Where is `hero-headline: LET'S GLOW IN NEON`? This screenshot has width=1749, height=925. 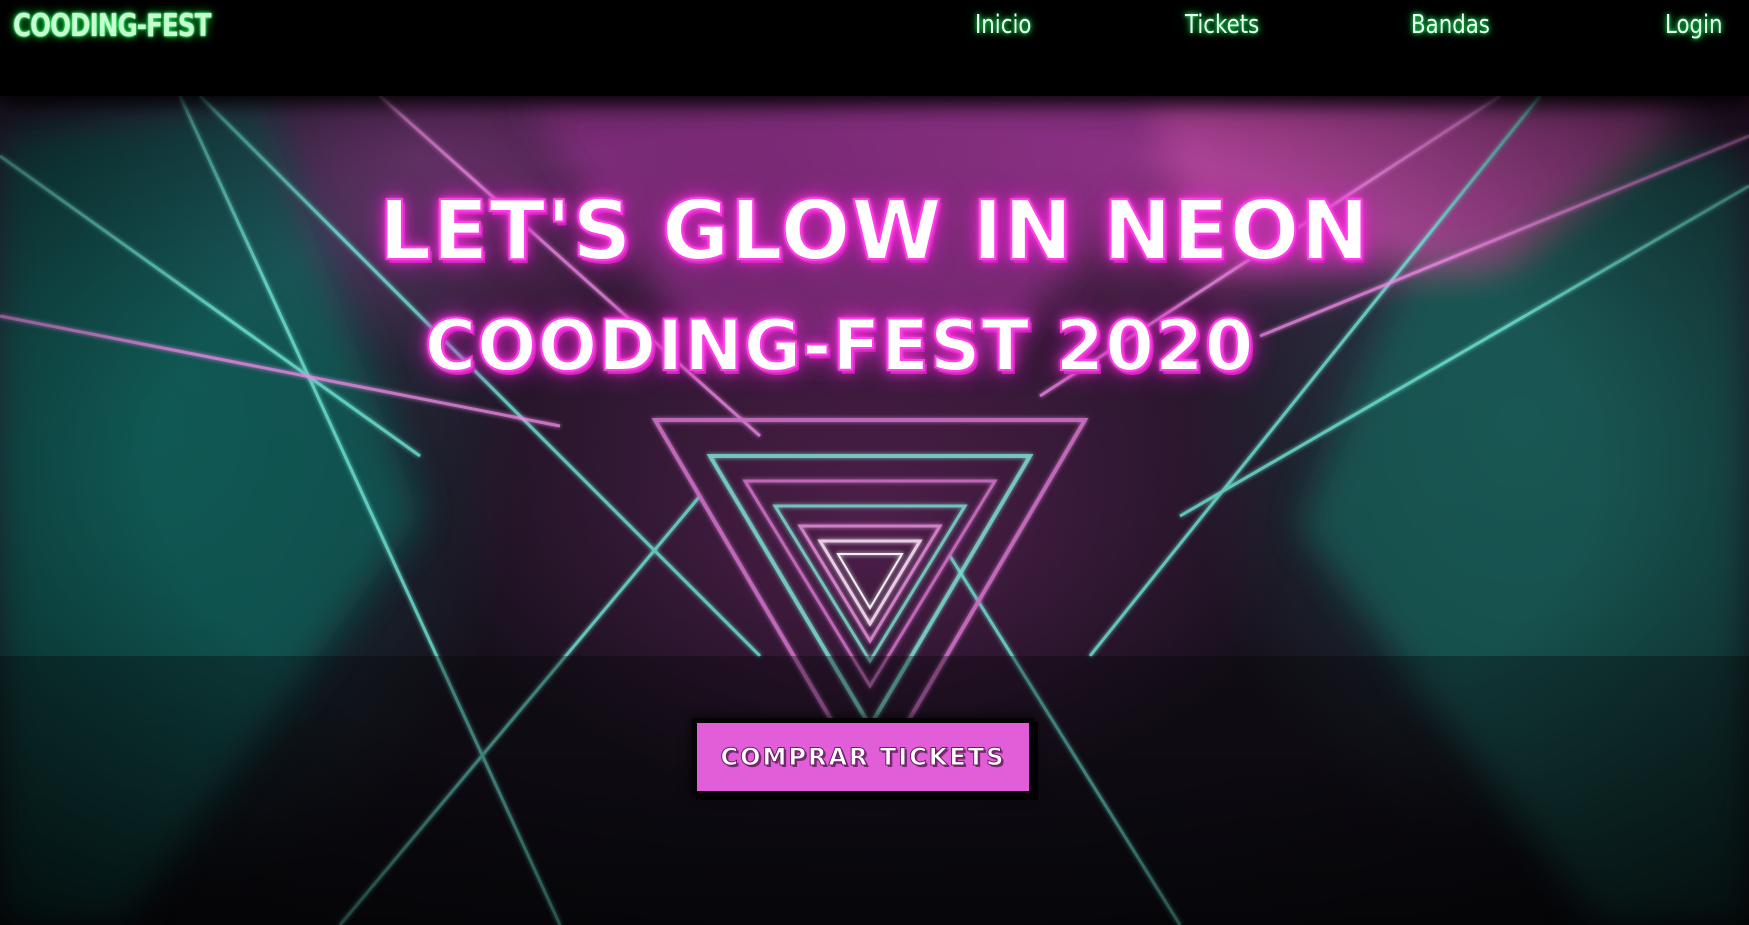 hero-headline: LET'S GLOW IN NEON is located at coordinates (874, 231).